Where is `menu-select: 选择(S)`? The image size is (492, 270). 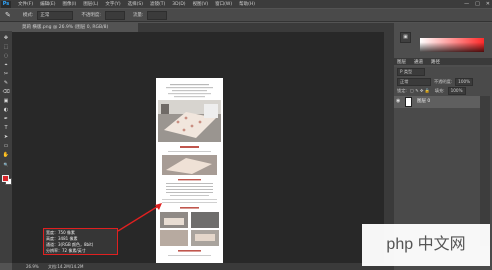
menu-select: 选择(S) is located at coordinates (135, 4).